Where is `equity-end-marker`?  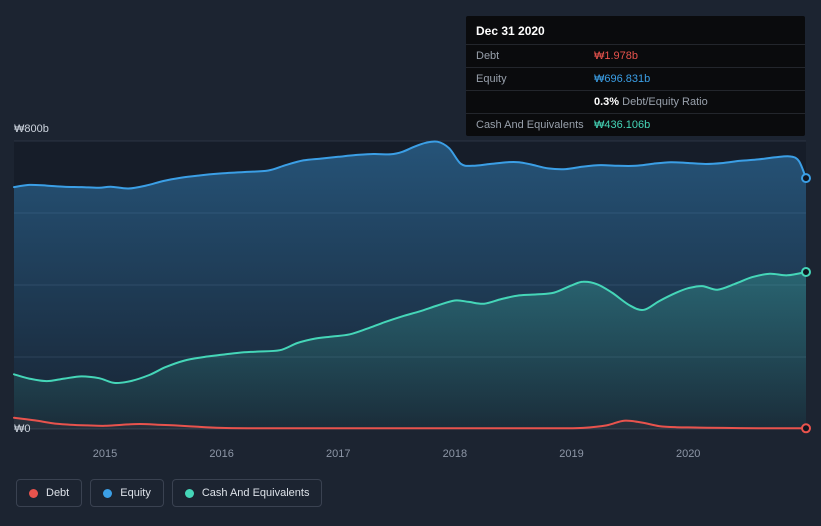 equity-end-marker is located at coordinates (806, 178).